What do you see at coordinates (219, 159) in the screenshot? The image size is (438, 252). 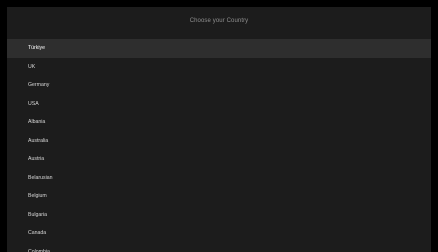 I see `list-item-austria: Austria` at bounding box center [219, 159].